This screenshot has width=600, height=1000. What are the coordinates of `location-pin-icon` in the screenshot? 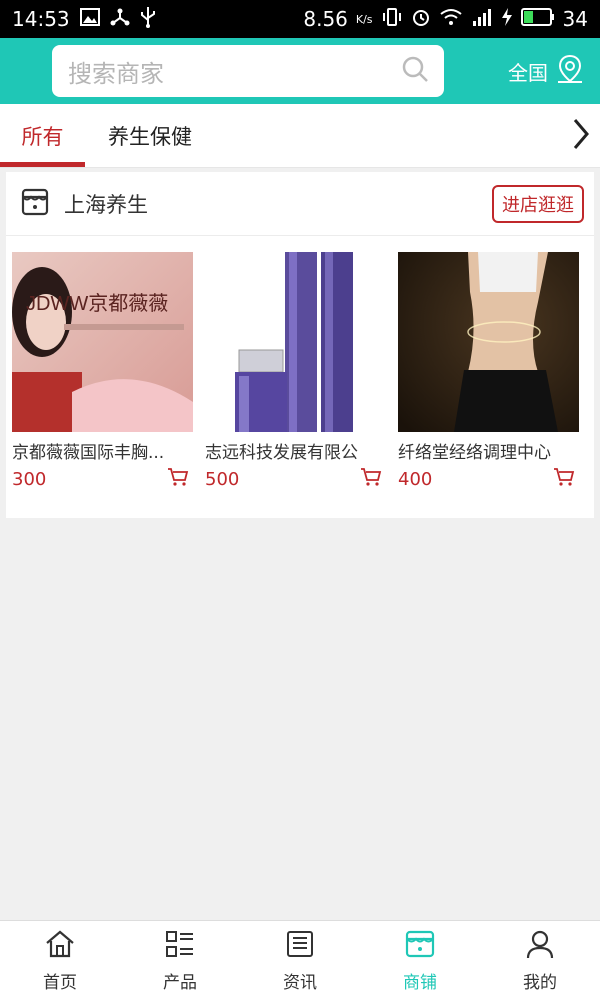 It's located at (570, 71).